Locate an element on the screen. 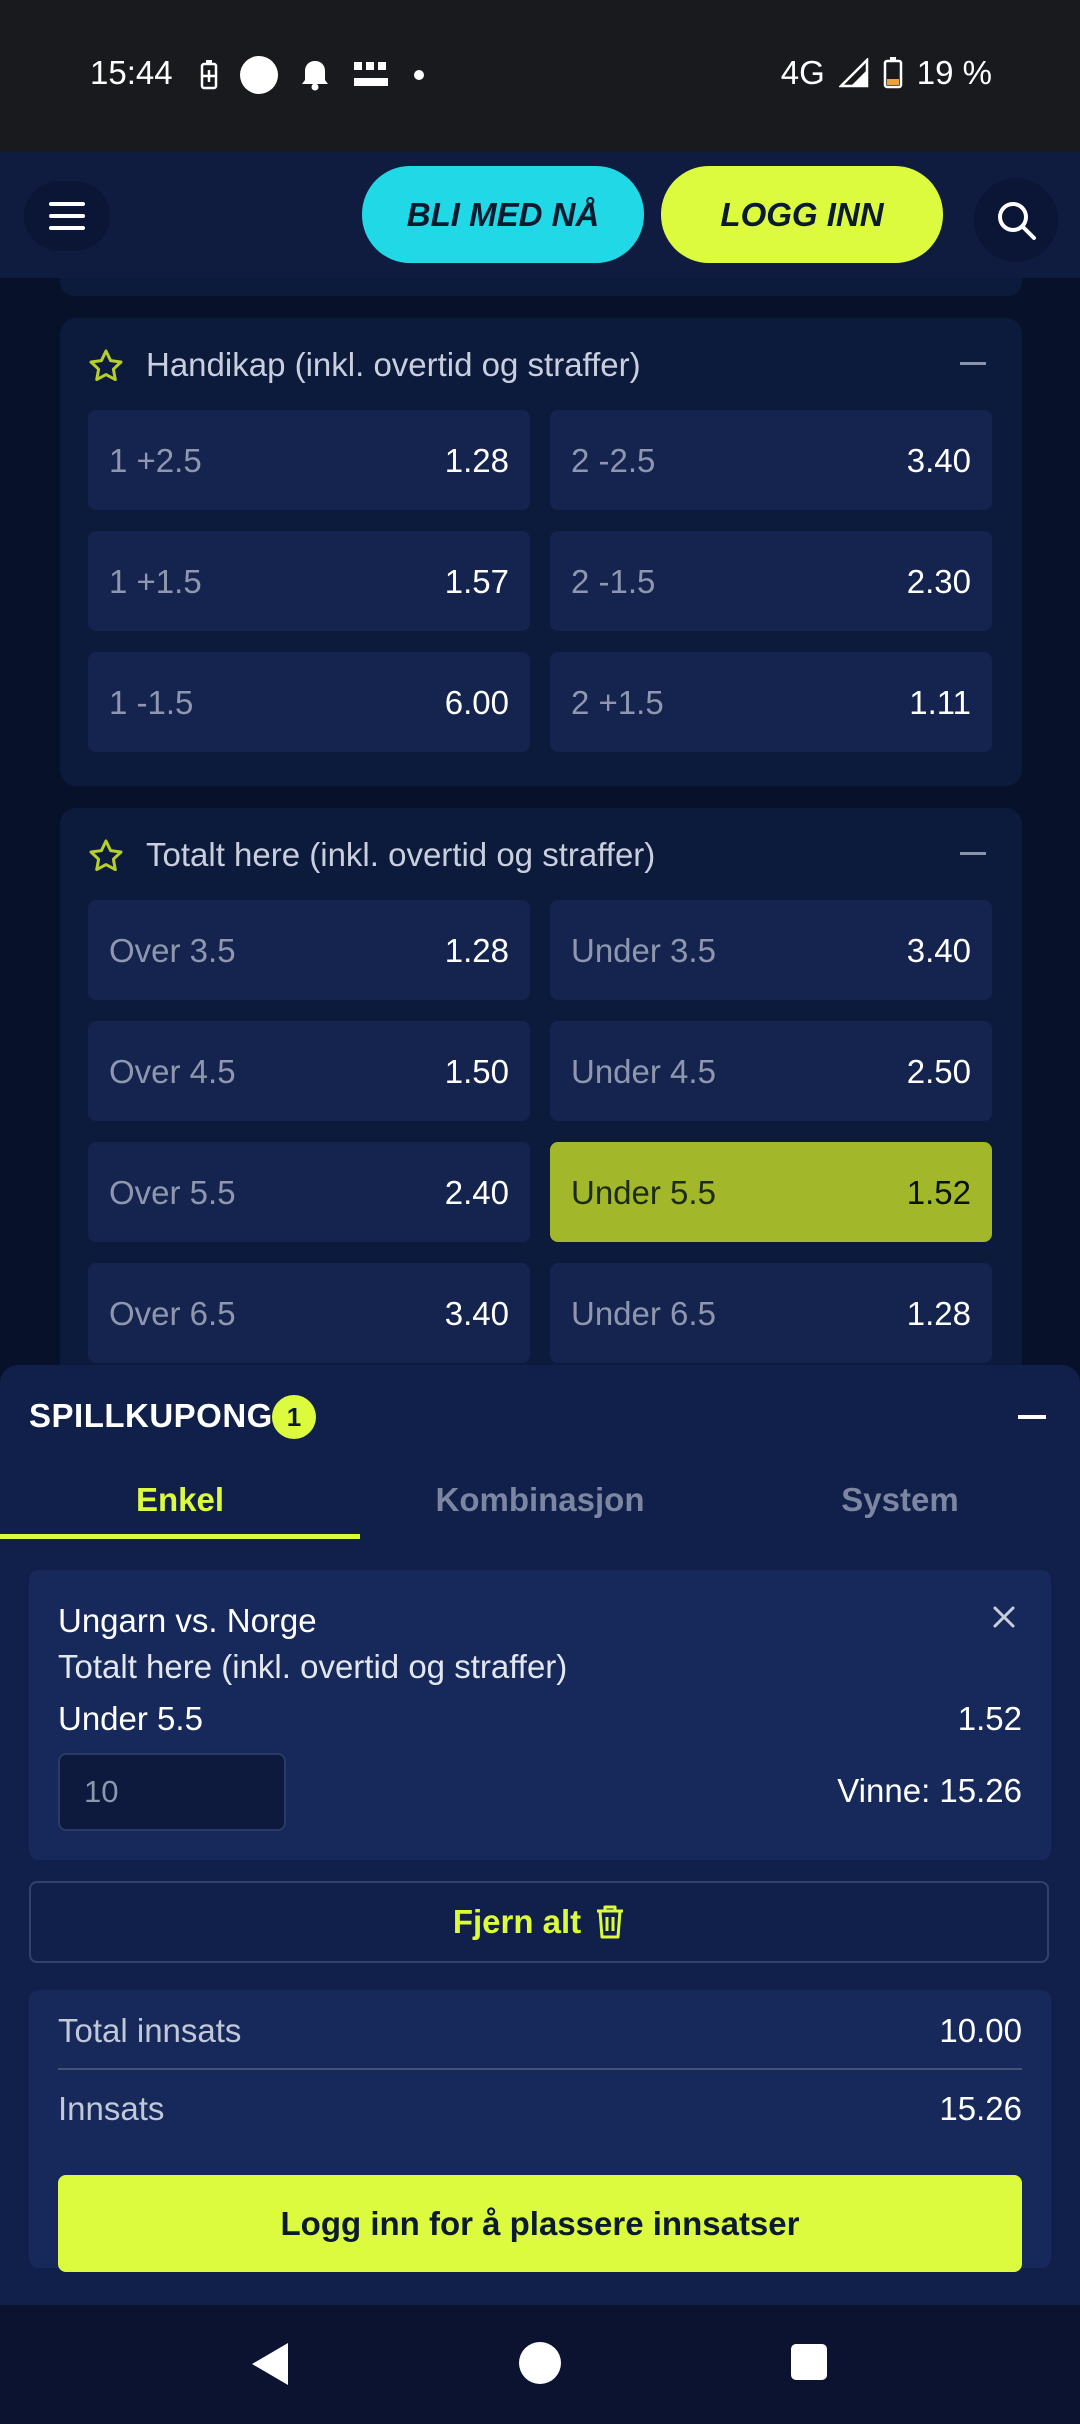 Image resolution: width=1080 pixels, height=2424 pixels. odd-button-selected: Under 5.5 1.52 is located at coordinates (771, 1192).